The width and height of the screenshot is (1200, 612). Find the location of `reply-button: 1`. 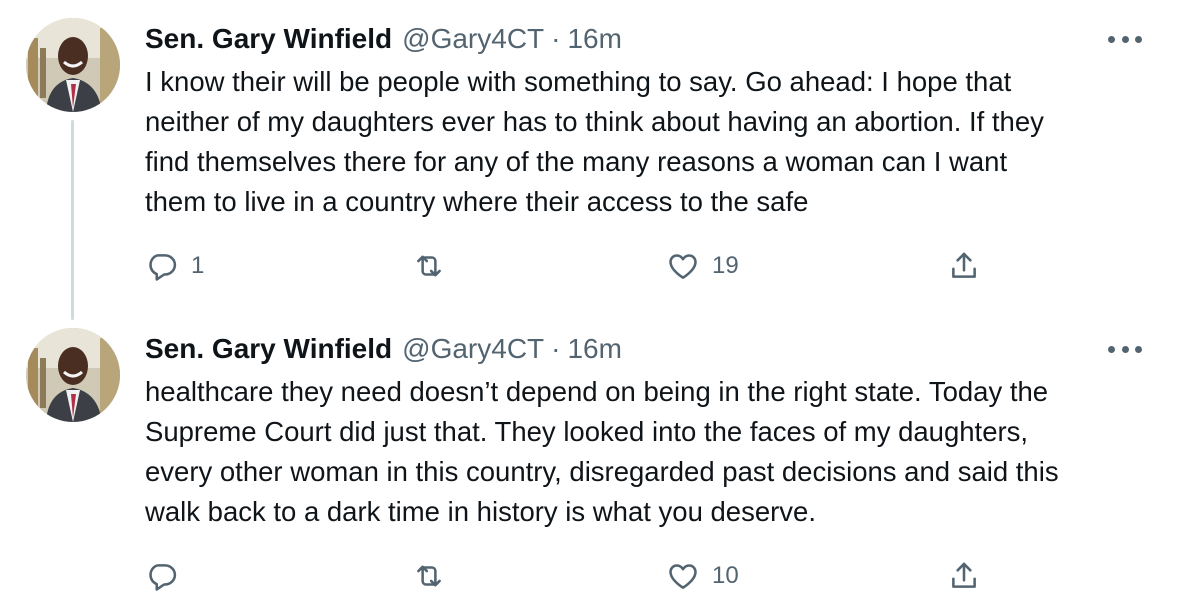

reply-button: 1 is located at coordinates (174, 266).